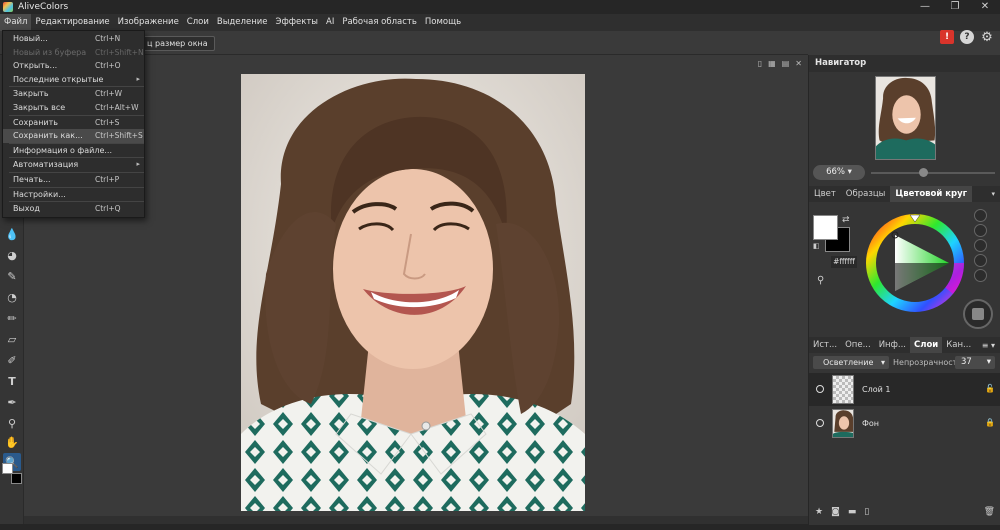  What do you see at coordinates (904, 423) in the screenshot?
I see `layer-row: Фон 🔒` at bounding box center [904, 423].